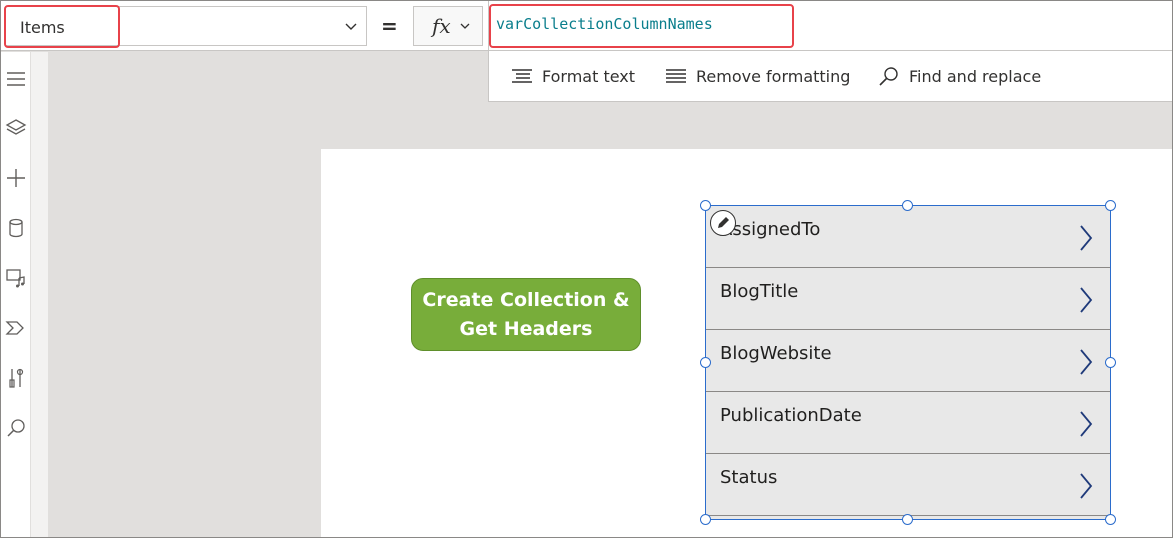 Image resolution: width=1173 pixels, height=538 pixels. What do you see at coordinates (908, 299) in the screenshot?
I see `gallery-item: BlogTitle` at bounding box center [908, 299].